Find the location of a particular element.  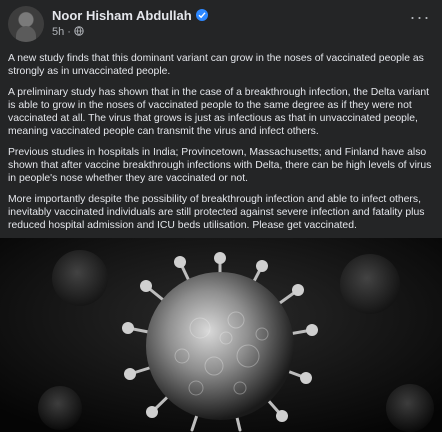

post-time: 5h is located at coordinates (58, 32).